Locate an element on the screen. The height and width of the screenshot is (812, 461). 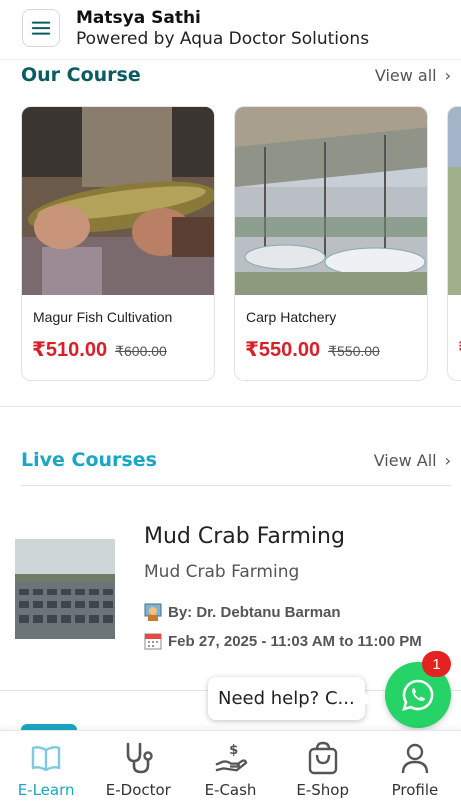
course-card: Magur Fish Cultivation ₹510.00 ₹600.00 is located at coordinates (118, 243).